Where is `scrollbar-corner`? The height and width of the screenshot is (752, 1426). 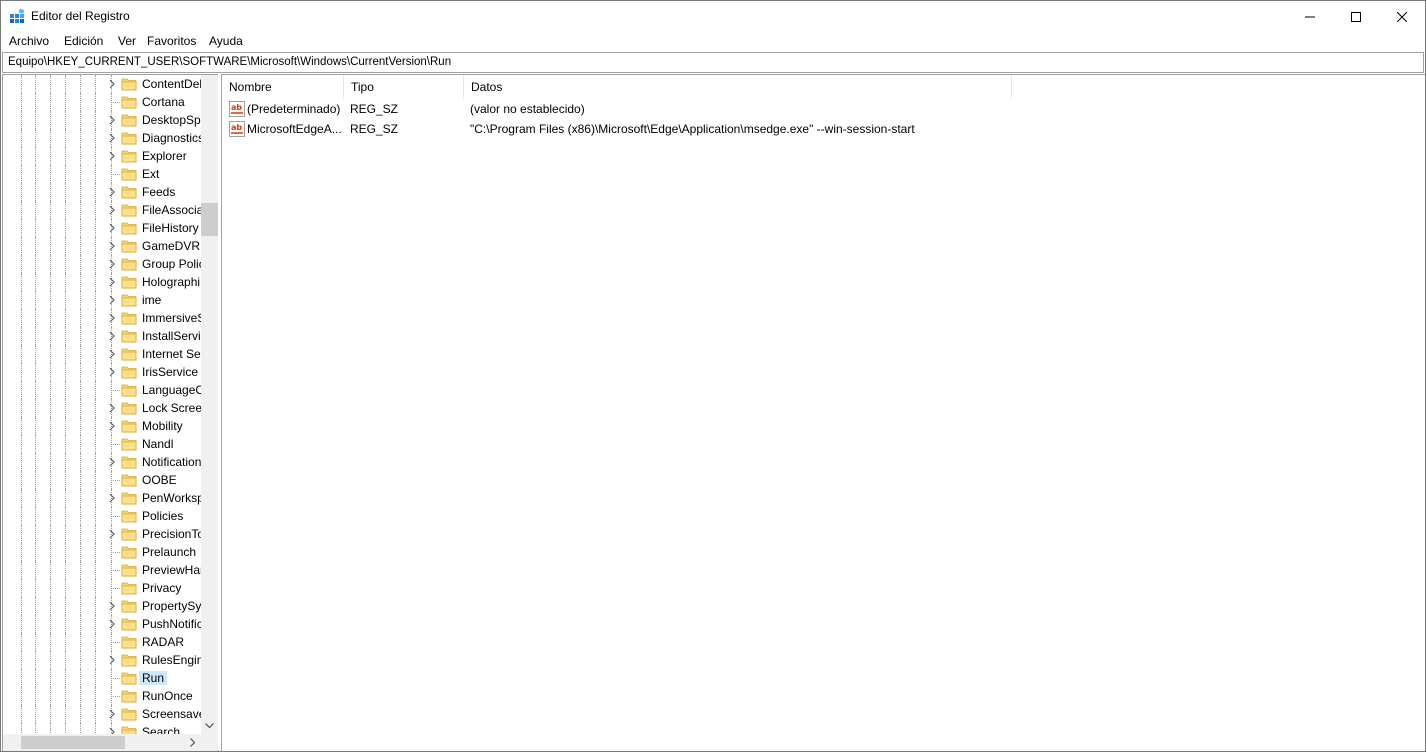
scrollbar-corner is located at coordinates (209, 742).